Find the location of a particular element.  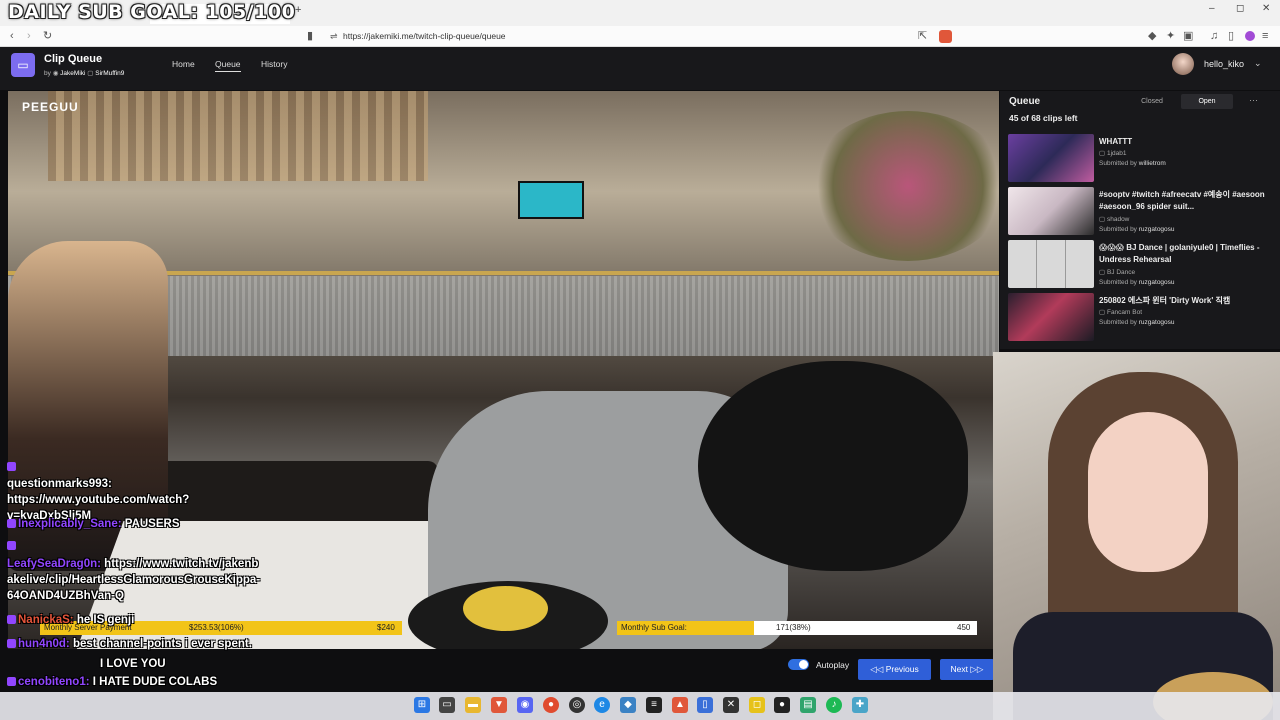

username-menu: hello_kiko is located at coordinates (1224, 64).